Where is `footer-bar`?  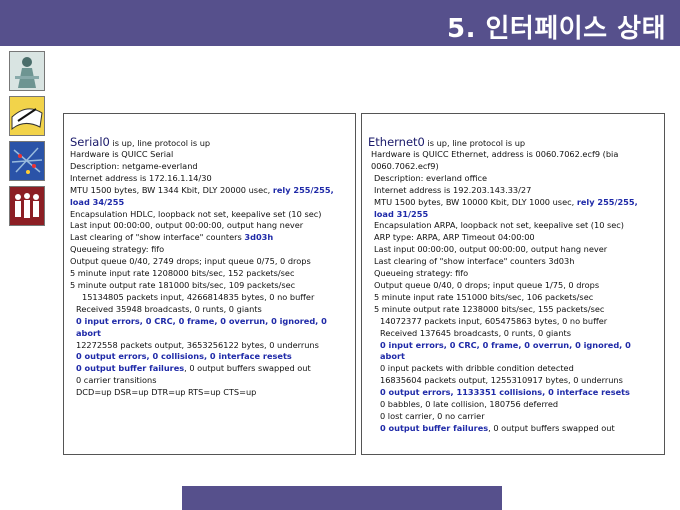
footer-bar is located at coordinates (342, 498).